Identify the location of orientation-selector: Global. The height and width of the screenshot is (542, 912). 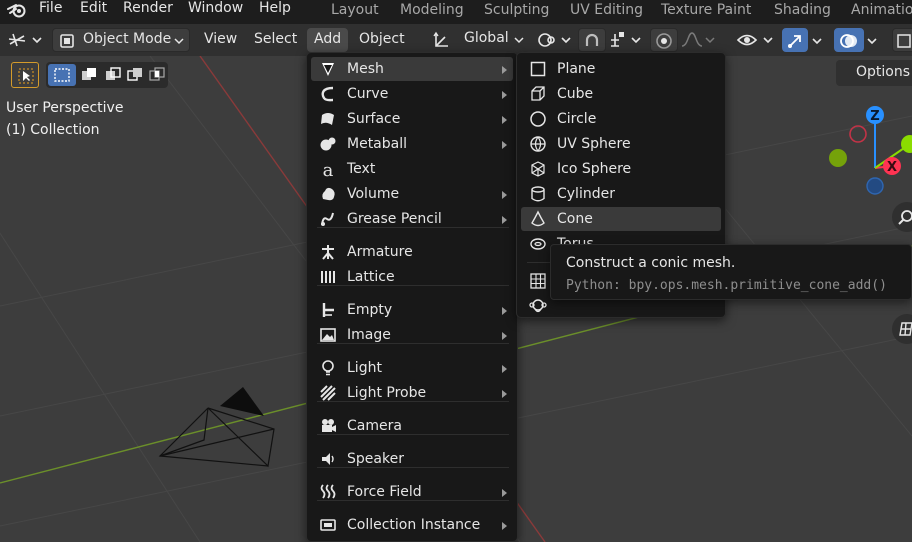
(478, 40).